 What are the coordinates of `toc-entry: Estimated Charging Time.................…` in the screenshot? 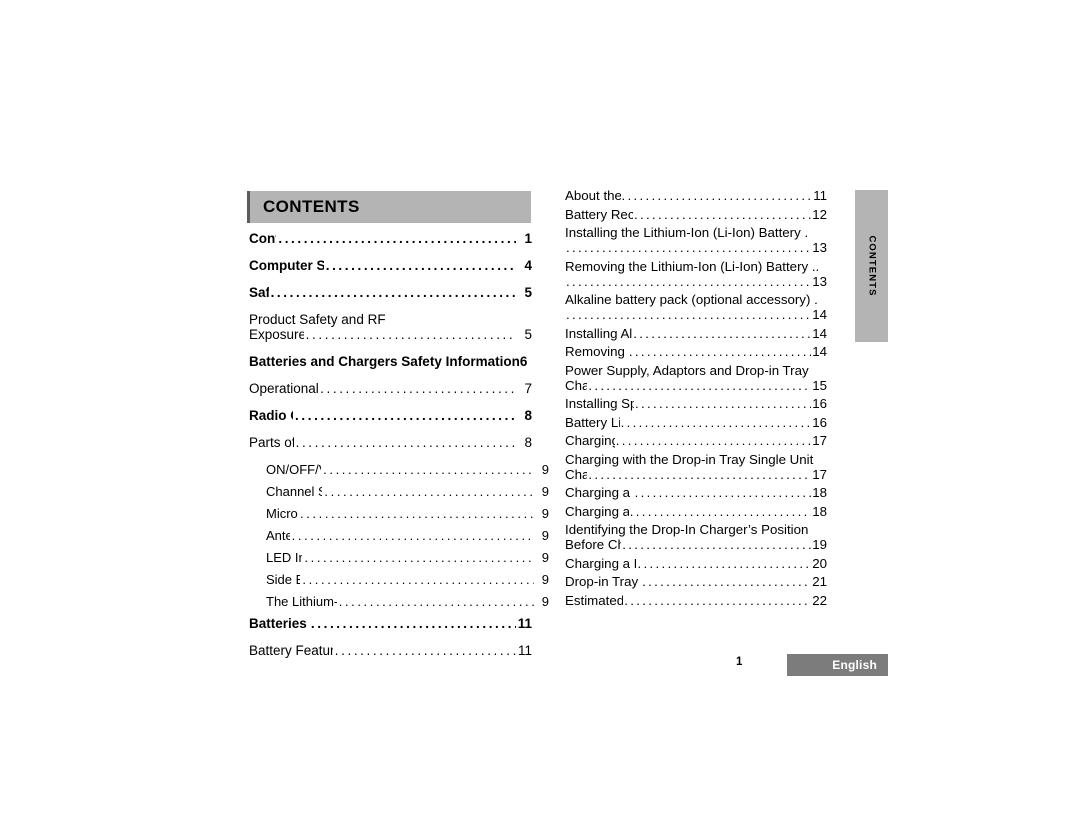 It's located at (696, 600).